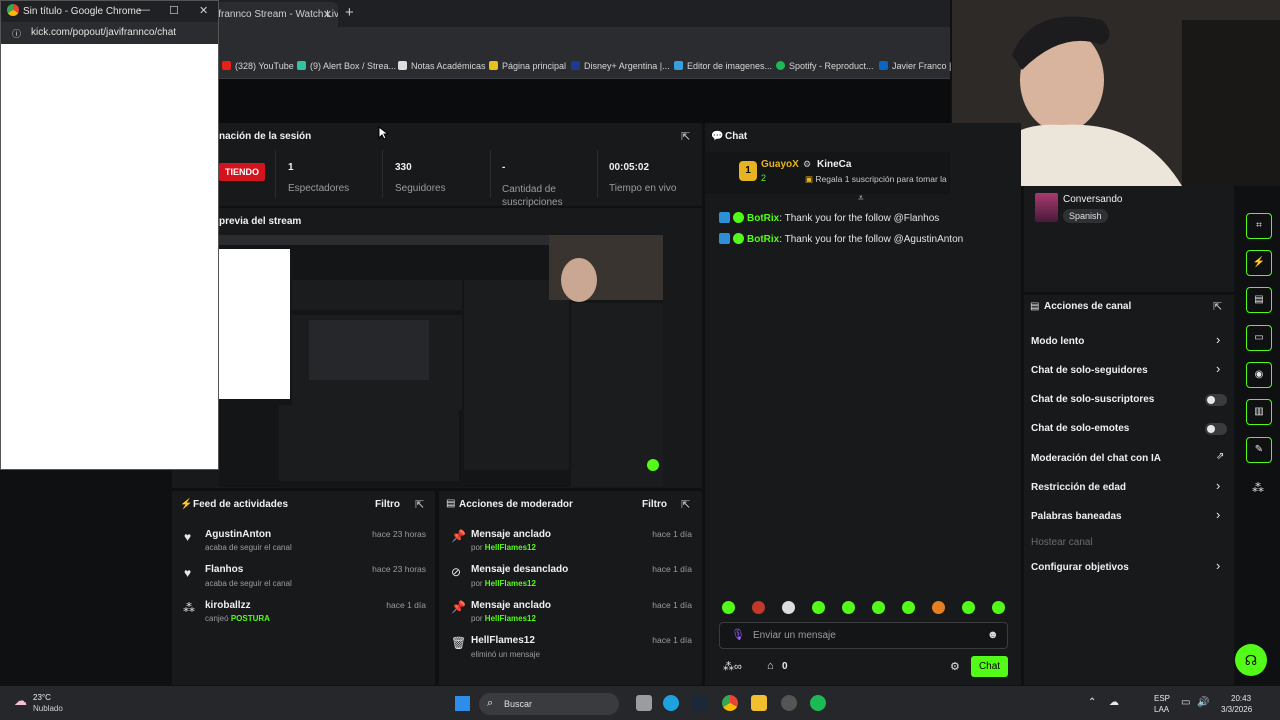 The width and height of the screenshot is (1280, 720). I want to click on action-set-goals: Configurar objetivos, so click(1080, 567).